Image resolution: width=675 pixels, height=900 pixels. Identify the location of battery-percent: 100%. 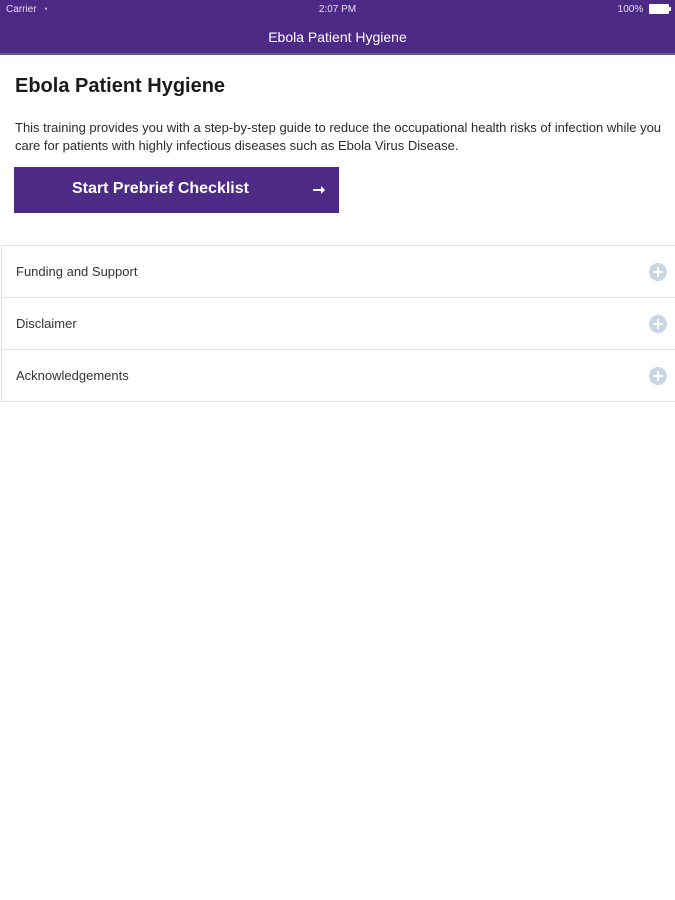
(630, 9).